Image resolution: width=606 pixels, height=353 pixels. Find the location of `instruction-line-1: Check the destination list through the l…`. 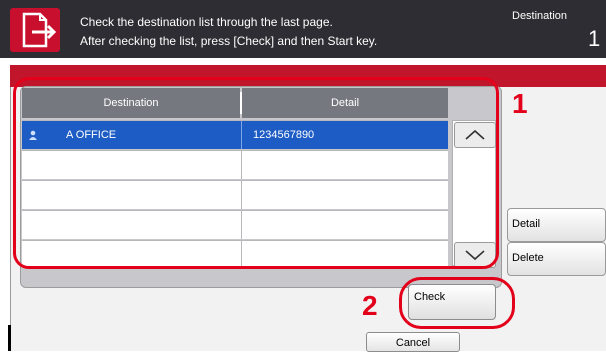

instruction-line-1: Check the destination list through the l… is located at coordinates (206, 22).